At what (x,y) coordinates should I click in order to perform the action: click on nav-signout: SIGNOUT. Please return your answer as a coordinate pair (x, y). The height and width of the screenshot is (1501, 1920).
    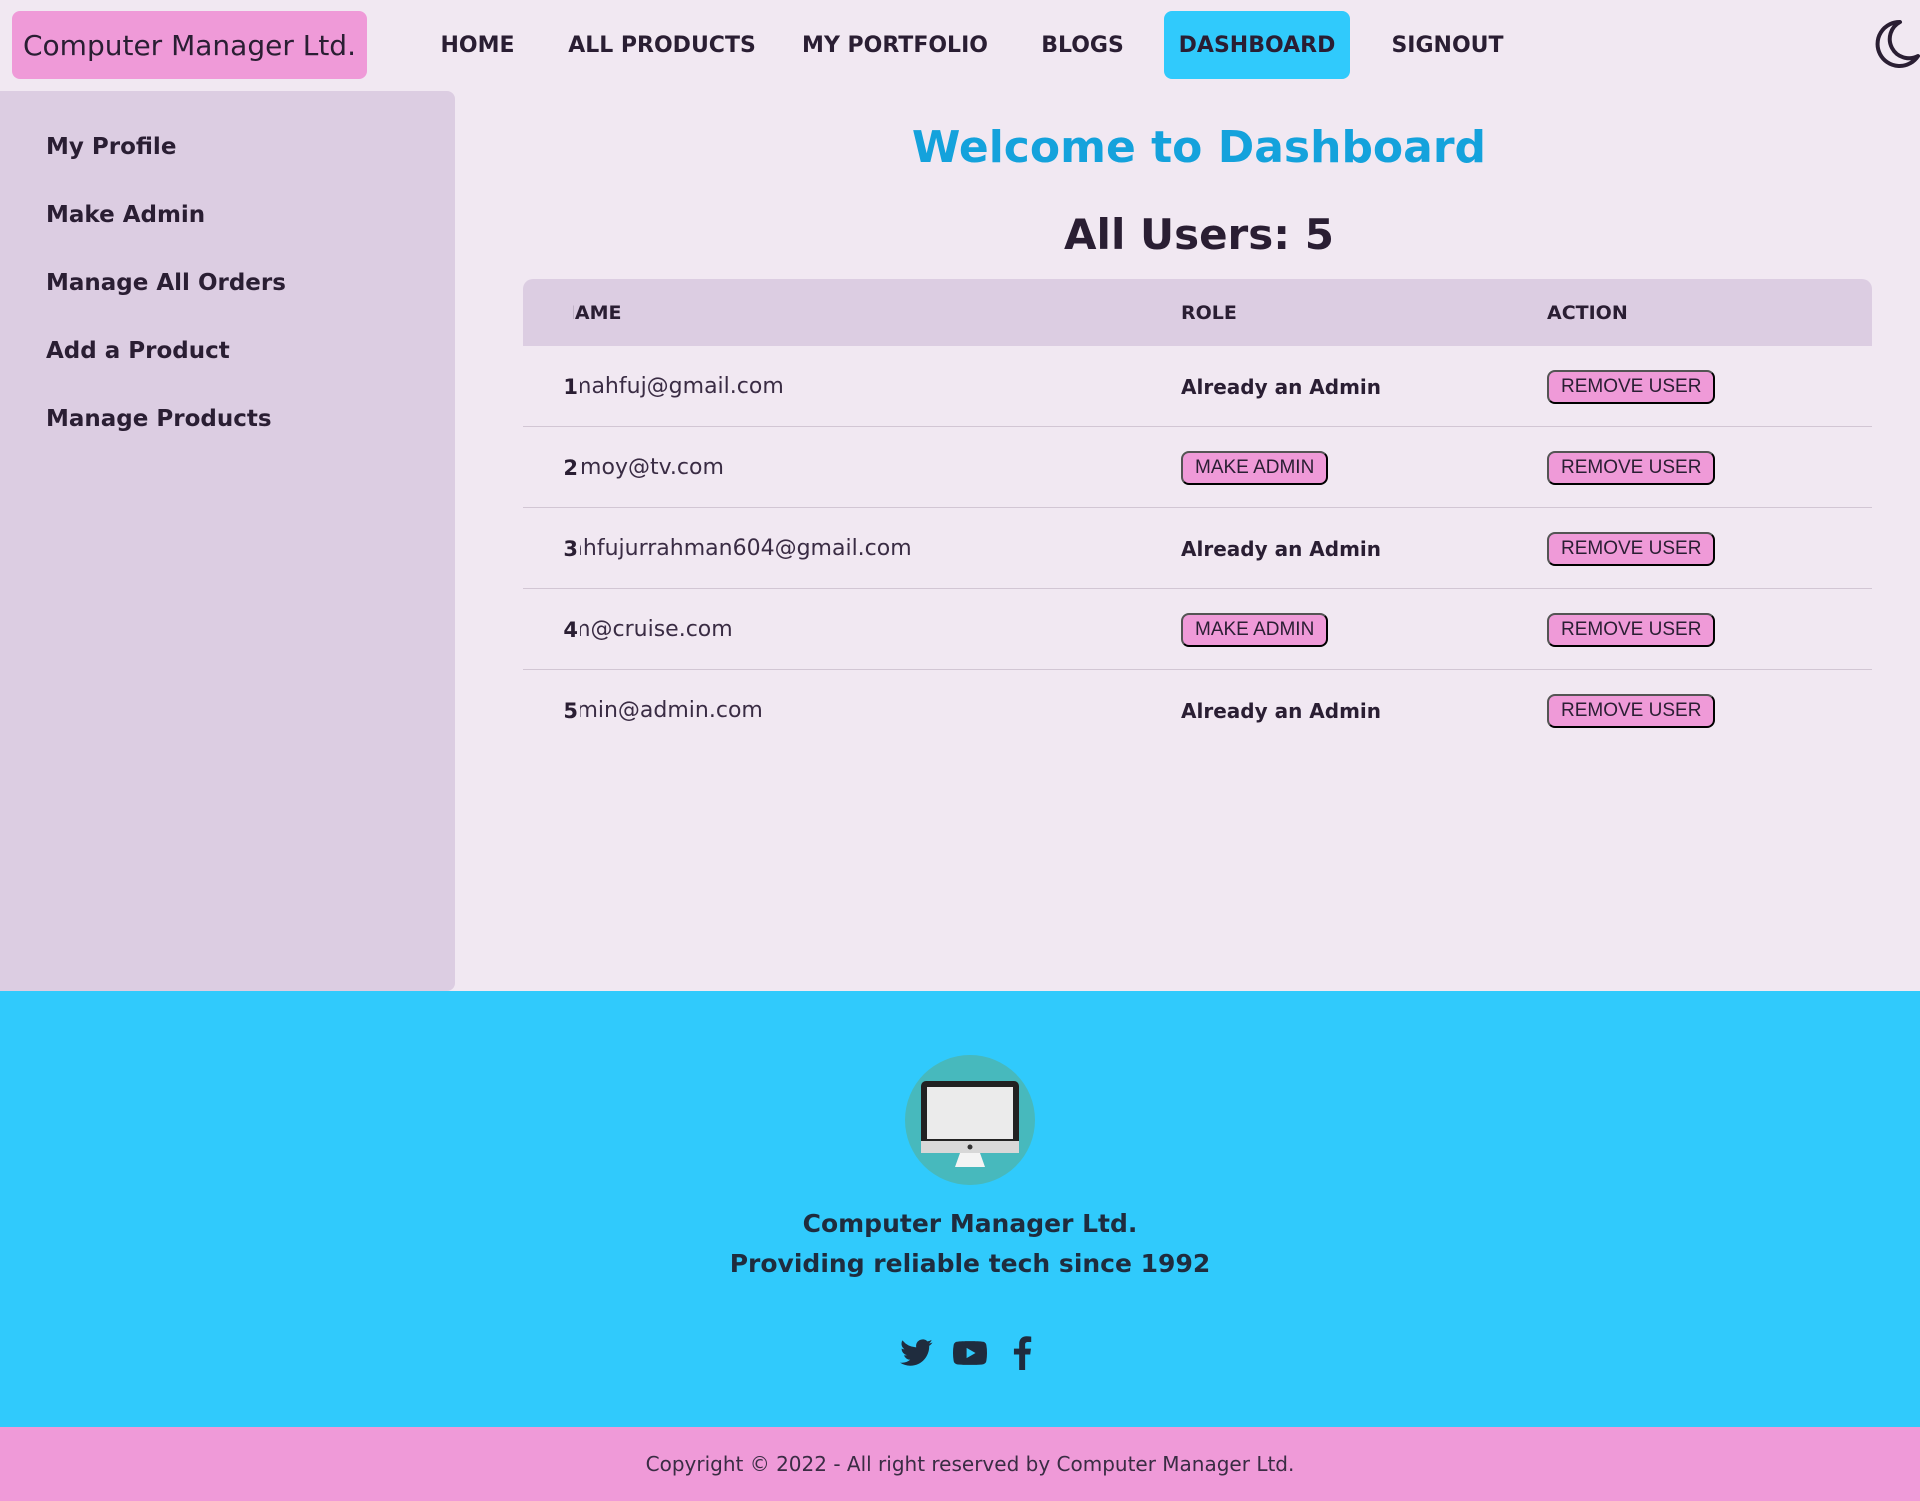
    Looking at the image, I should click on (1447, 45).